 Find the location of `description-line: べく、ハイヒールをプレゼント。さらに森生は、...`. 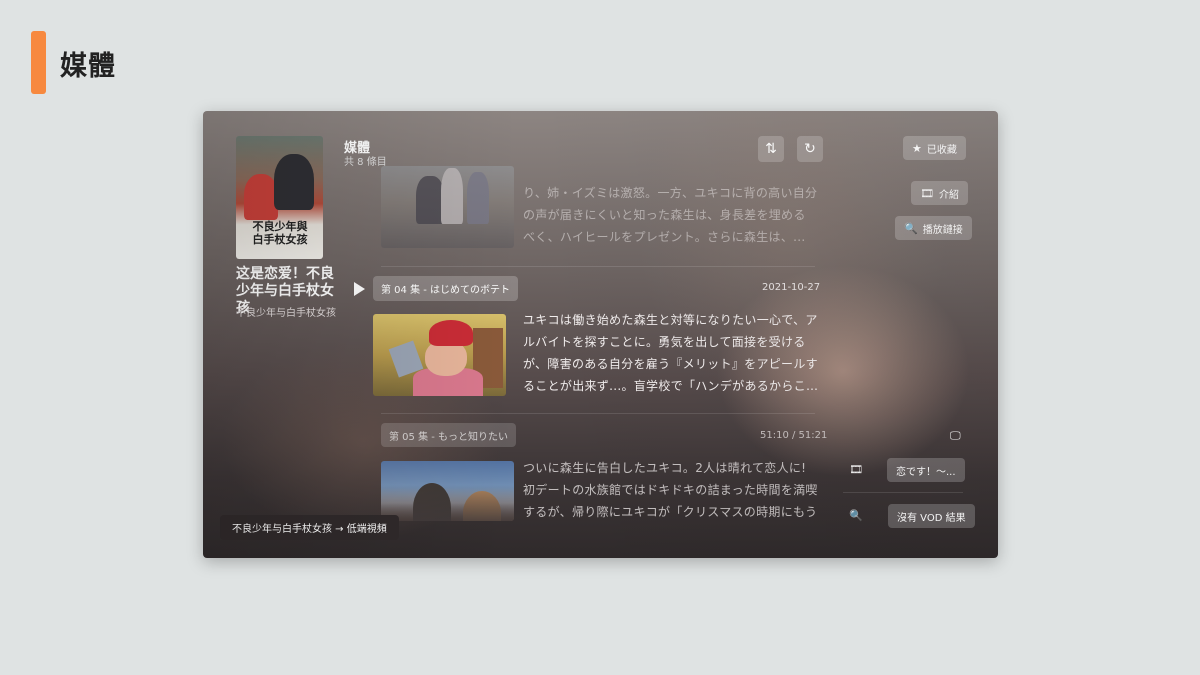

description-line: べく、ハイヒールをプレゼント。さらに森生は、... is located at coordinates (664, 237).